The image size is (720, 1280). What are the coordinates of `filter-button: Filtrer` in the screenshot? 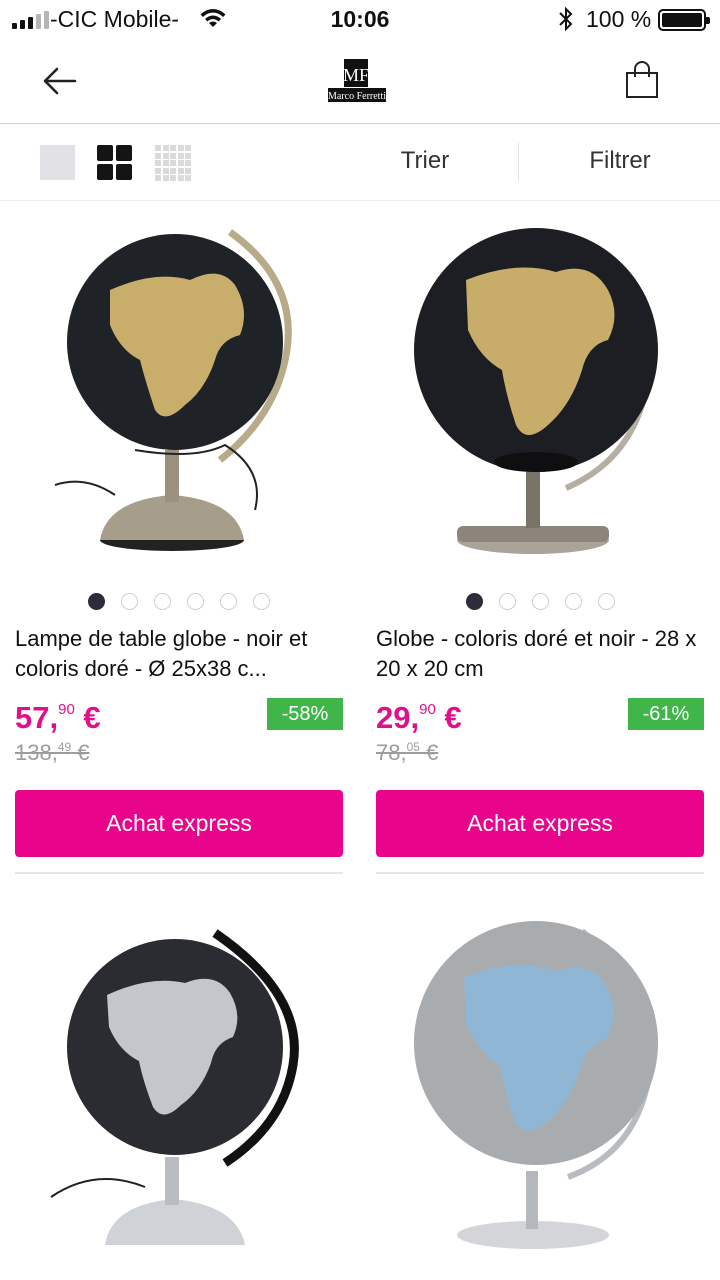 It's located at (620, 161).